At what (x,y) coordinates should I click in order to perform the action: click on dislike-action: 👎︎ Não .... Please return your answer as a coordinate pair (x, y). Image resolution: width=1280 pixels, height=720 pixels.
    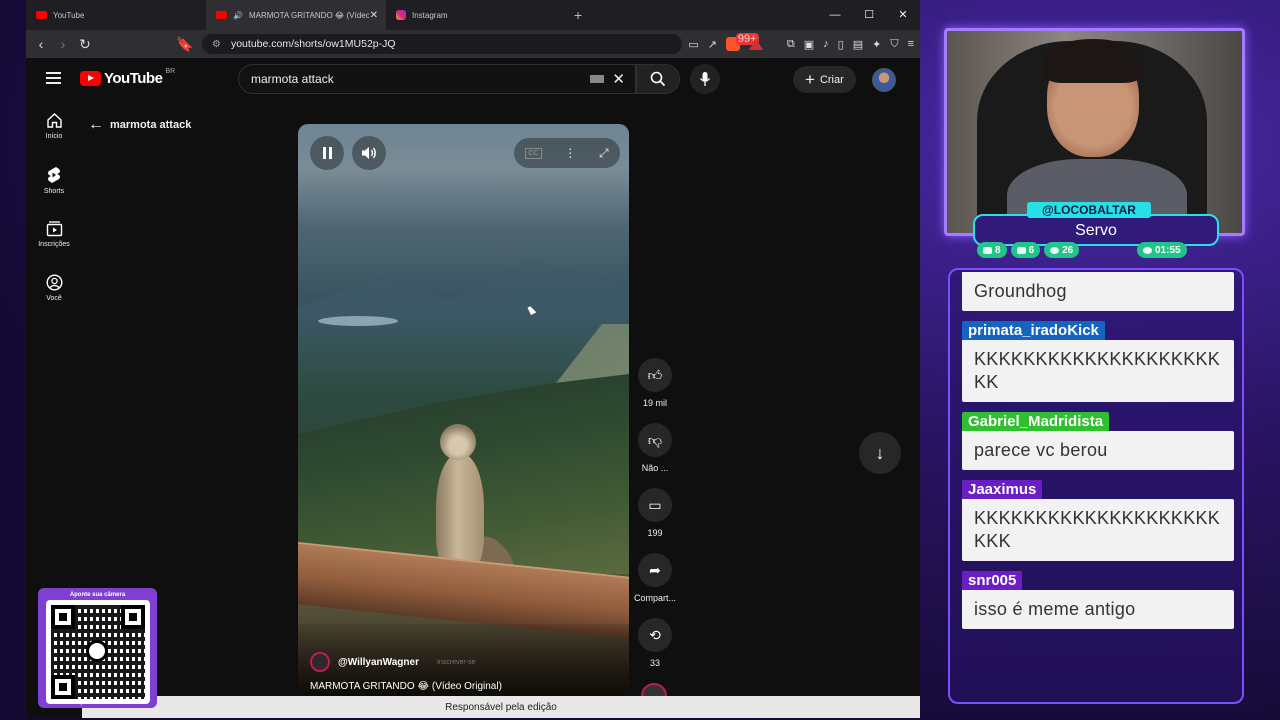
    Looking at the image, I should click on (655, 455).